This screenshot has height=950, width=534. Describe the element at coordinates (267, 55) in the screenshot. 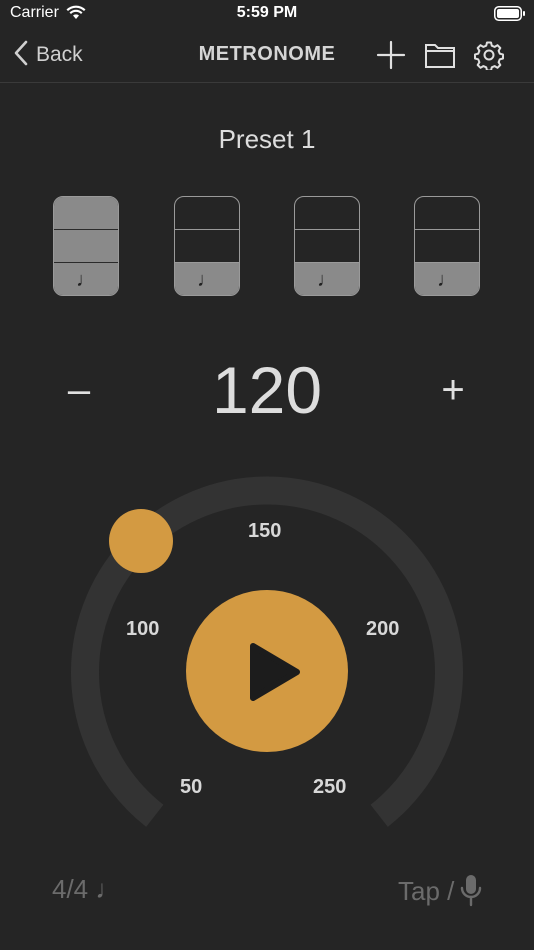

I see `navigation-bar: Back METRONOME` at that location.